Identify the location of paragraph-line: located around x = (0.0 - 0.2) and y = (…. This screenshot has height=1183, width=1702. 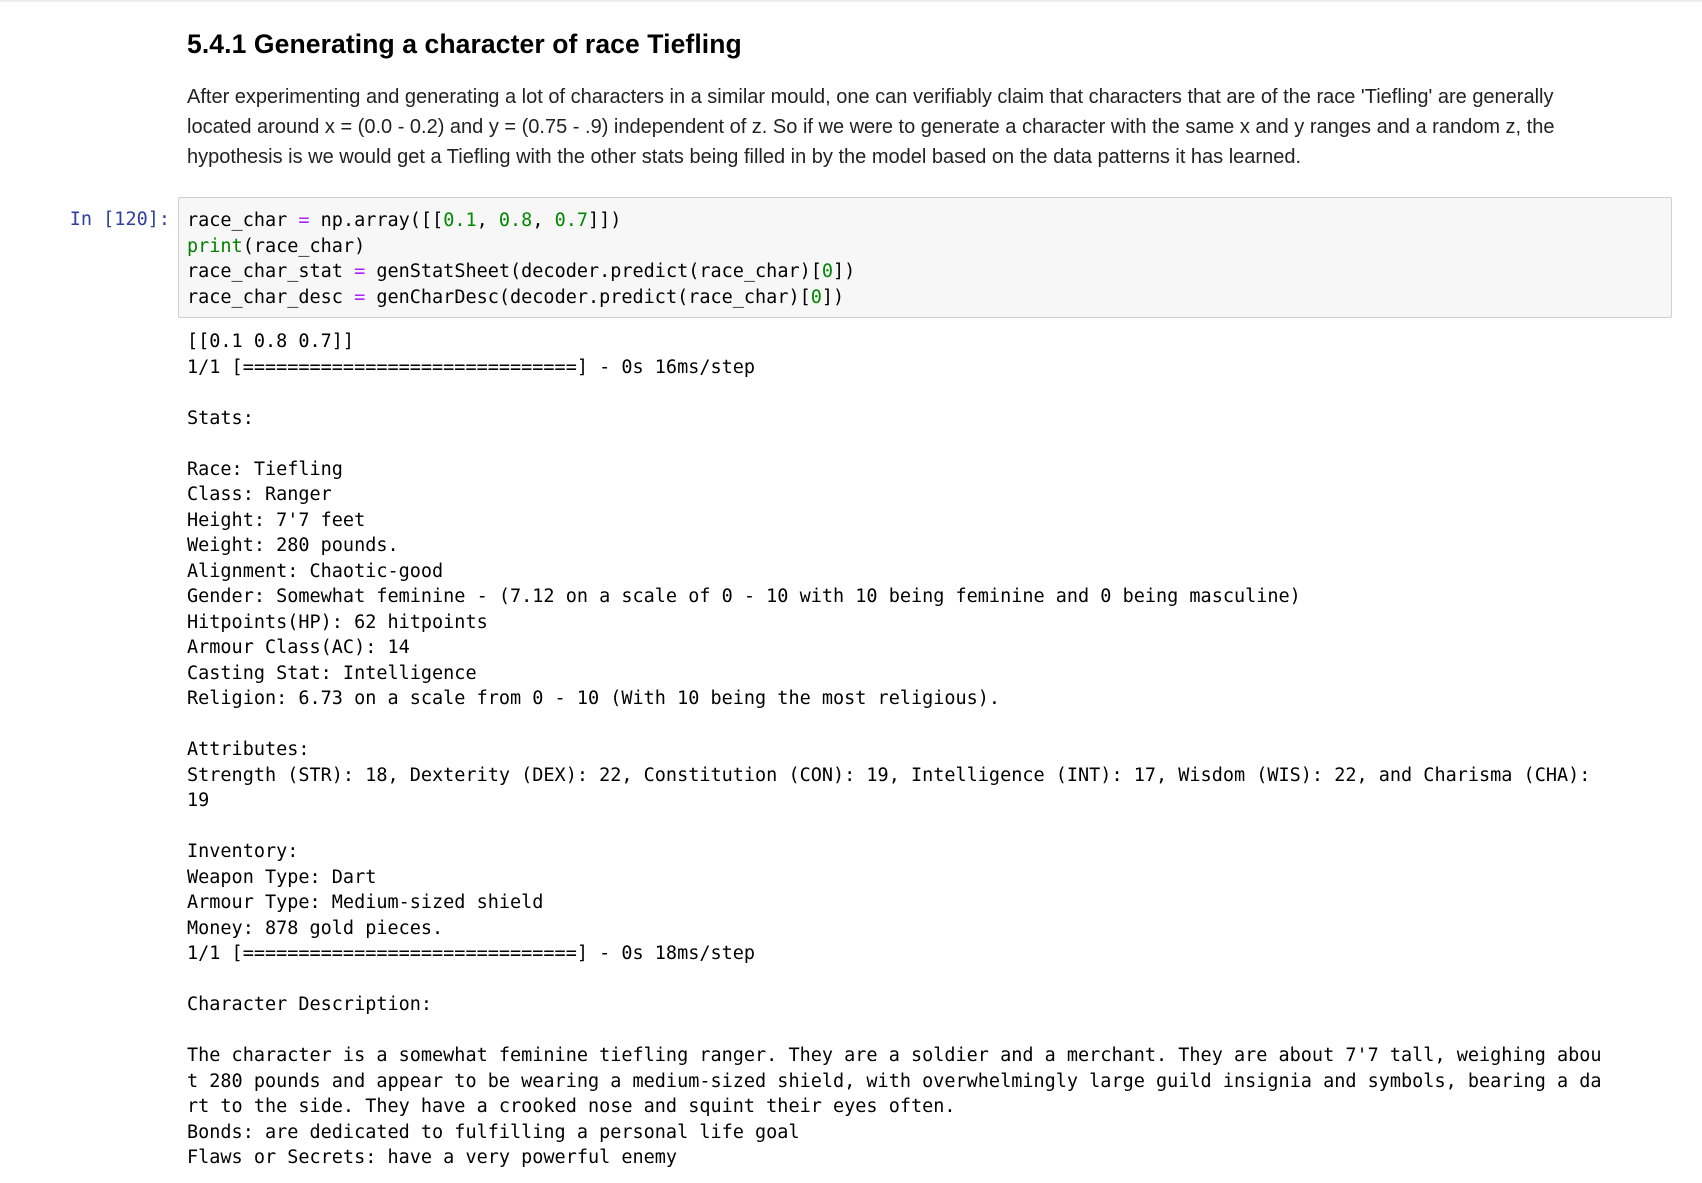
(871, 127).